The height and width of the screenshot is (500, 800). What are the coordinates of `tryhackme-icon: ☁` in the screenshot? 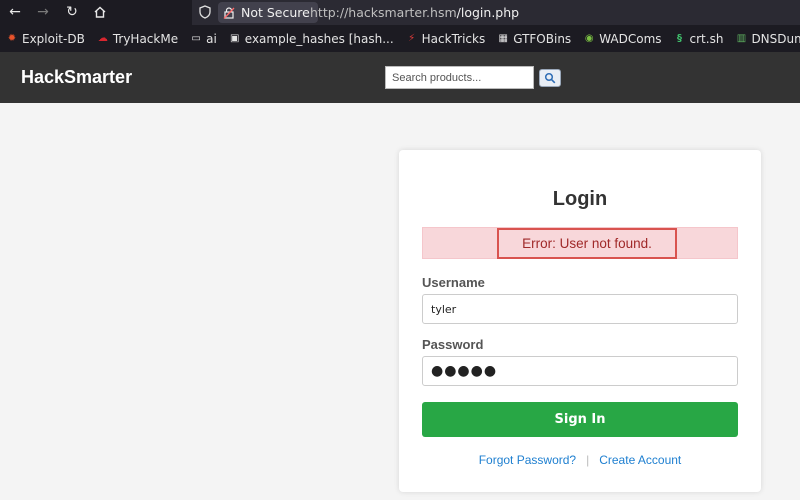 It's located at (102, 38).